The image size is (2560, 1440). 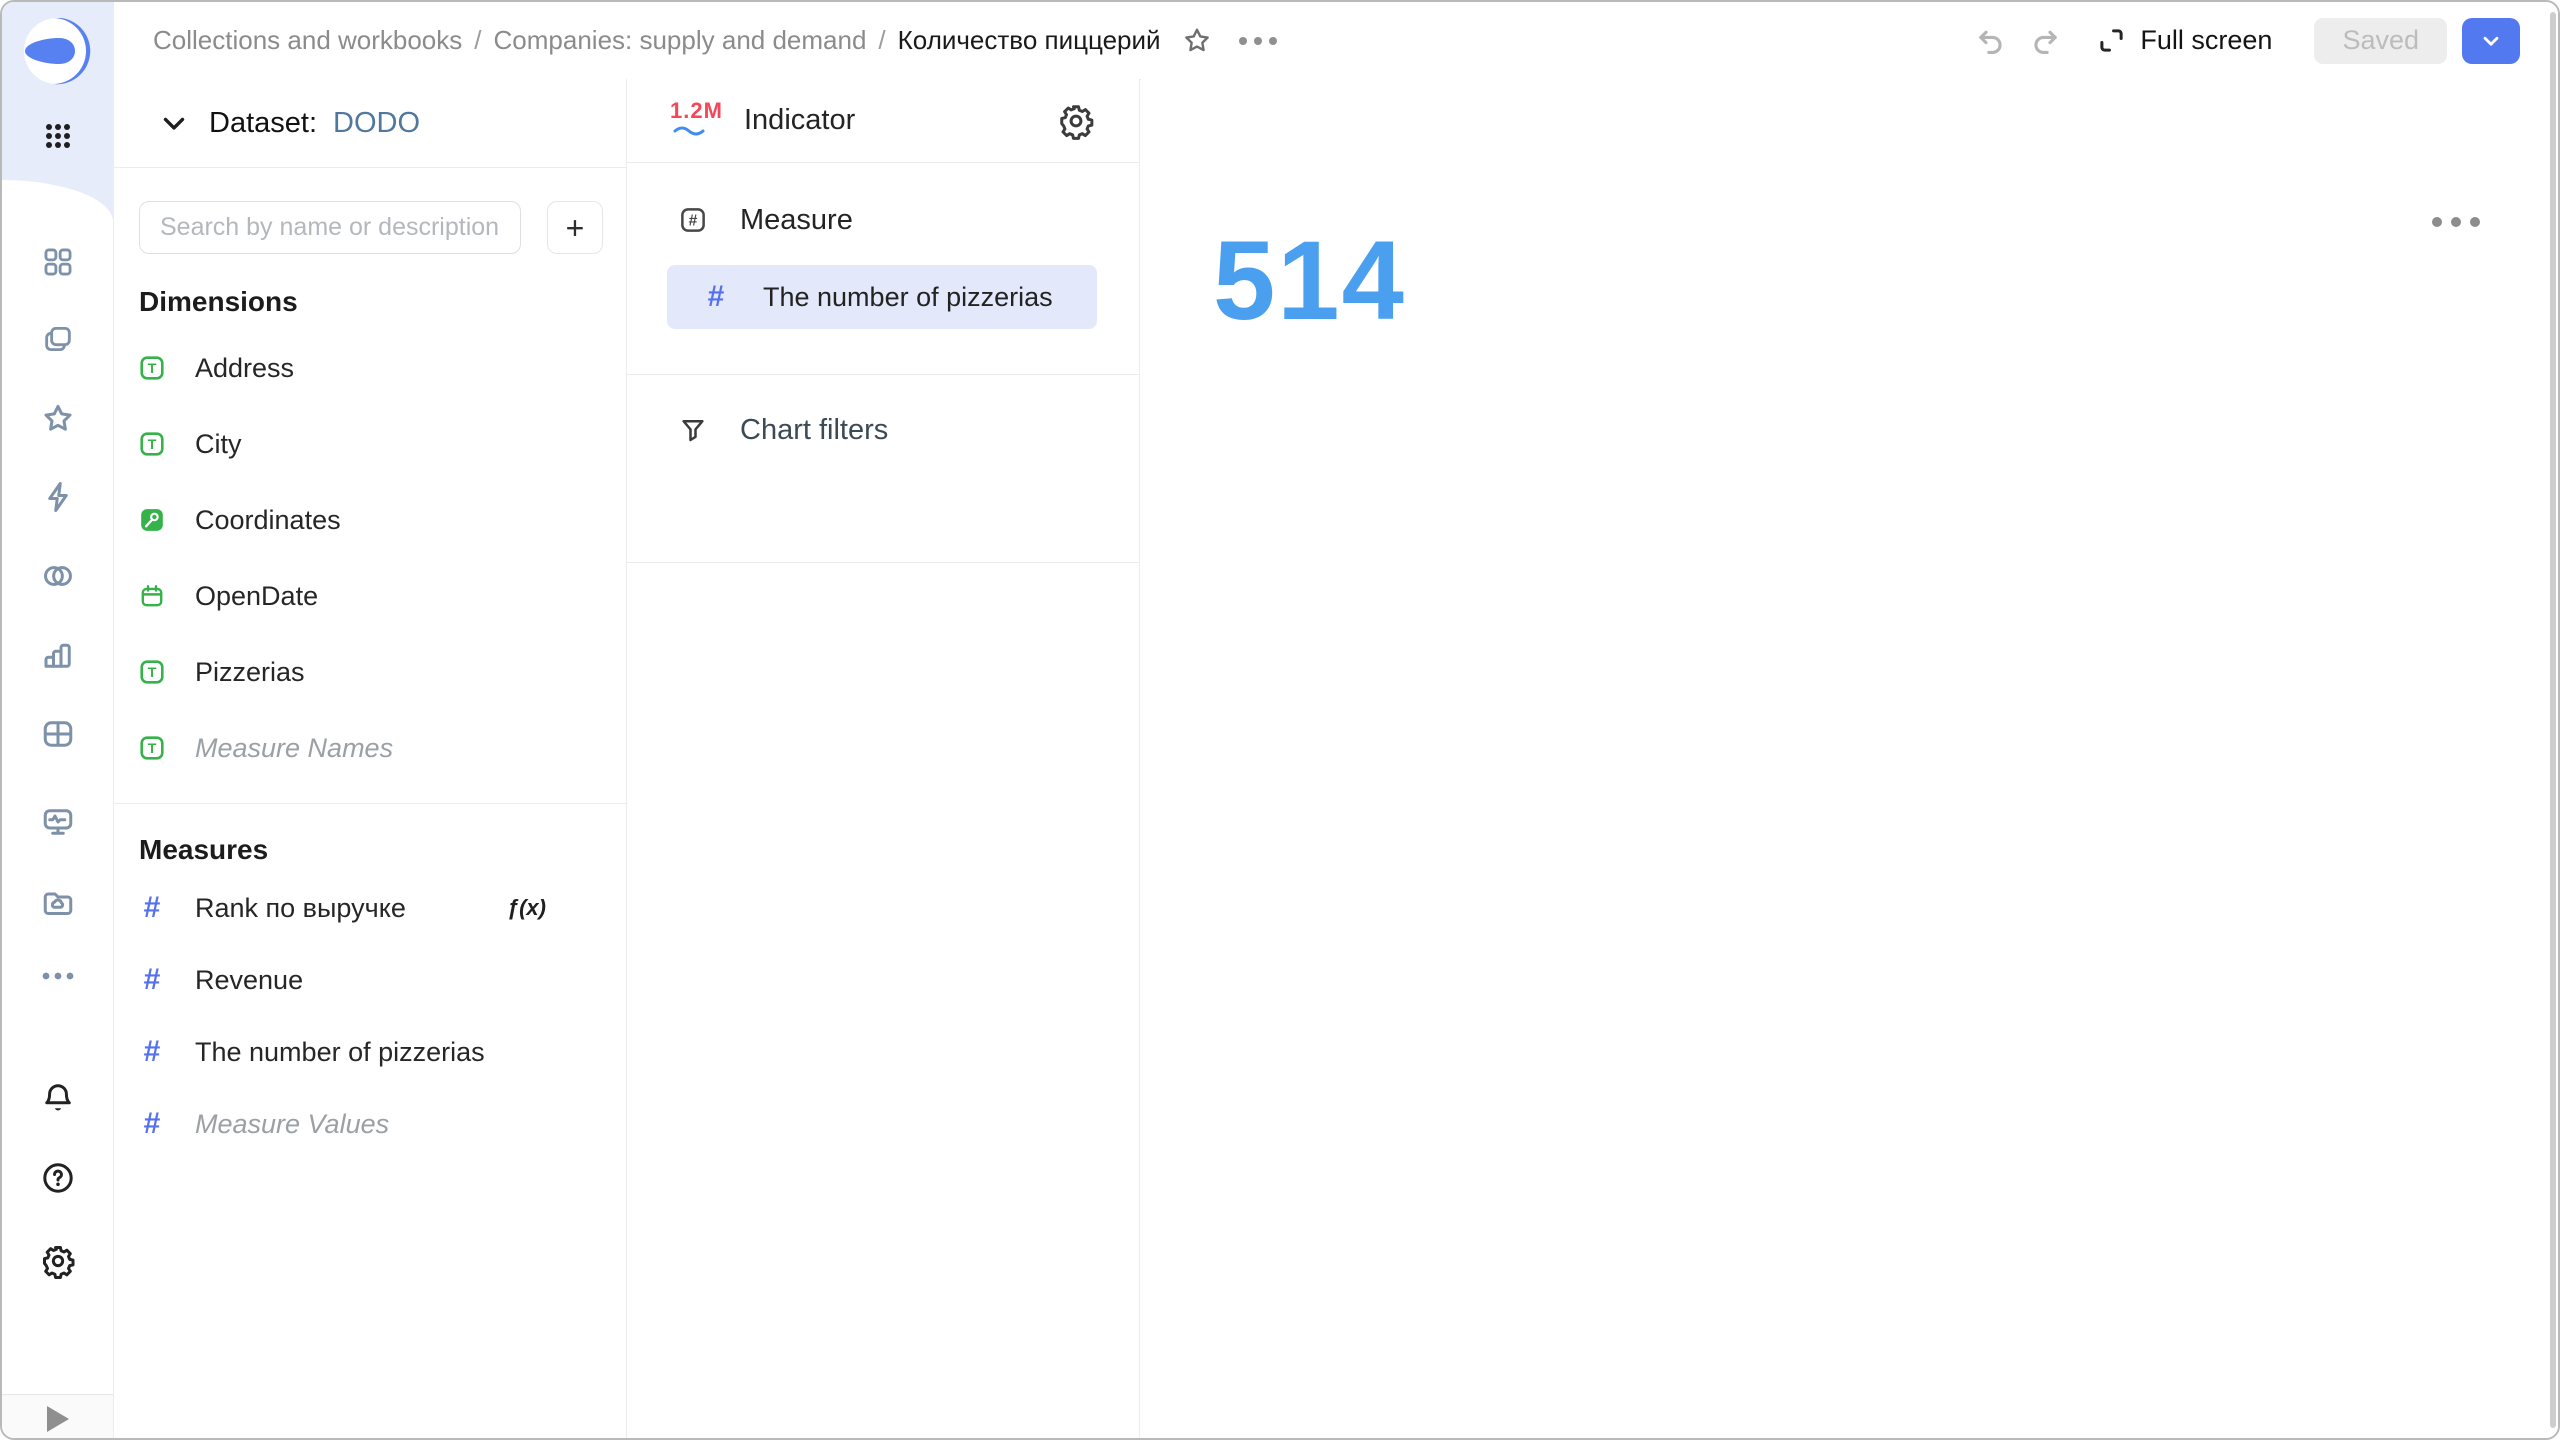 I want to click on measure-field-chip-label: The number of pizzerias, so click(x=908, y=296).